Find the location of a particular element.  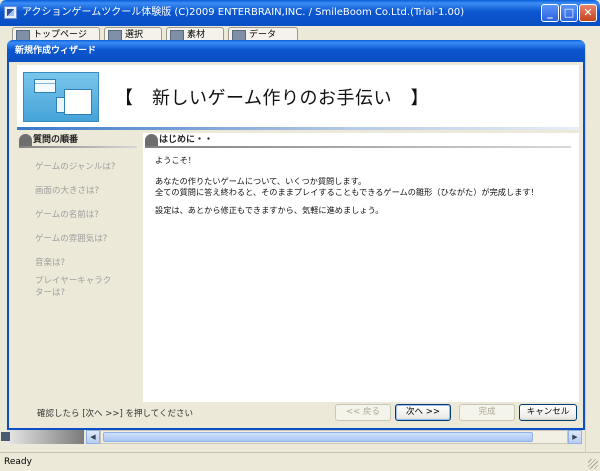

corner-icon is located at coordinates (5, 436).